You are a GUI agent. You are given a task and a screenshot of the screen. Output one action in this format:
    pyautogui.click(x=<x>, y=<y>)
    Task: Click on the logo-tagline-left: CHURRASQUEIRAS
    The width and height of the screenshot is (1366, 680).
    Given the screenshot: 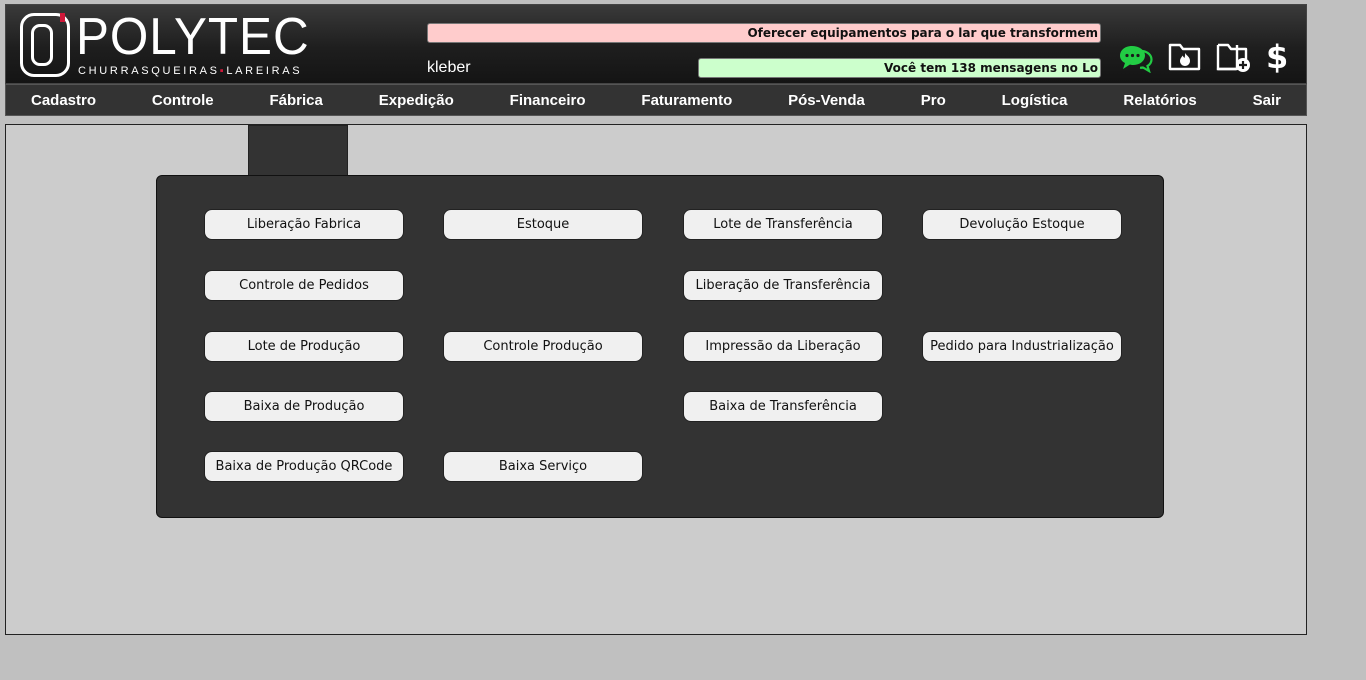 What is the action you would take?
    pyautogui.click(x=149, y=71)
    